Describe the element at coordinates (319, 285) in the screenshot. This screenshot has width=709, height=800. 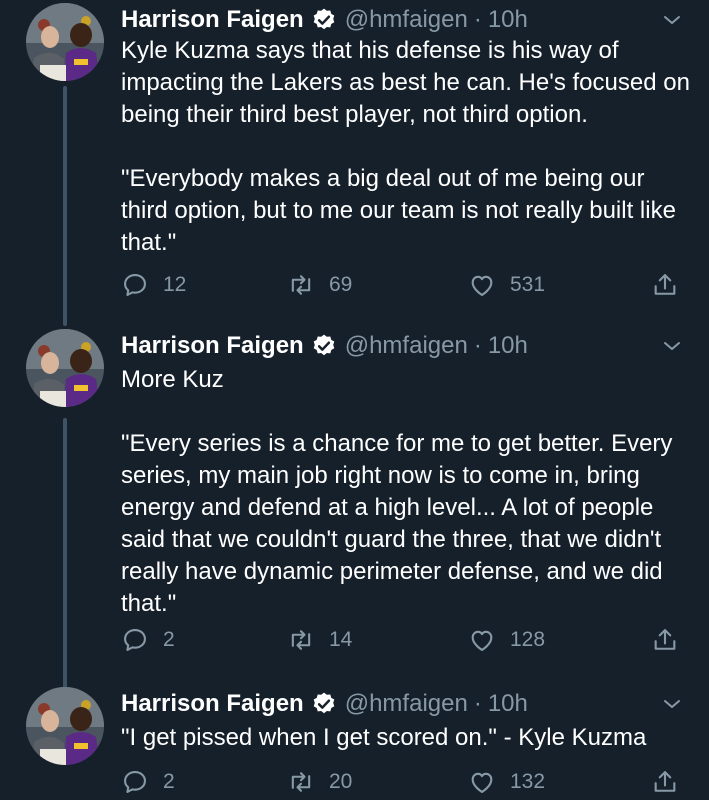
I see `retweet-button: 69` at that location.